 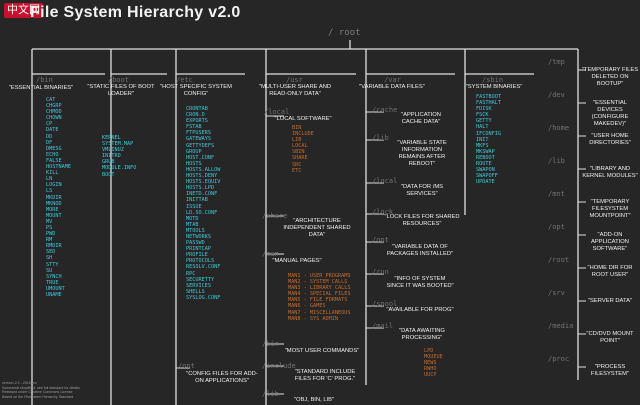 What do you see at coordinates (610, 209) in the screenshot?
I see `right-dir-description: "TEMPORARY FILESYSTEM MOUNTPOINT"` at bounding box center [610, 209].